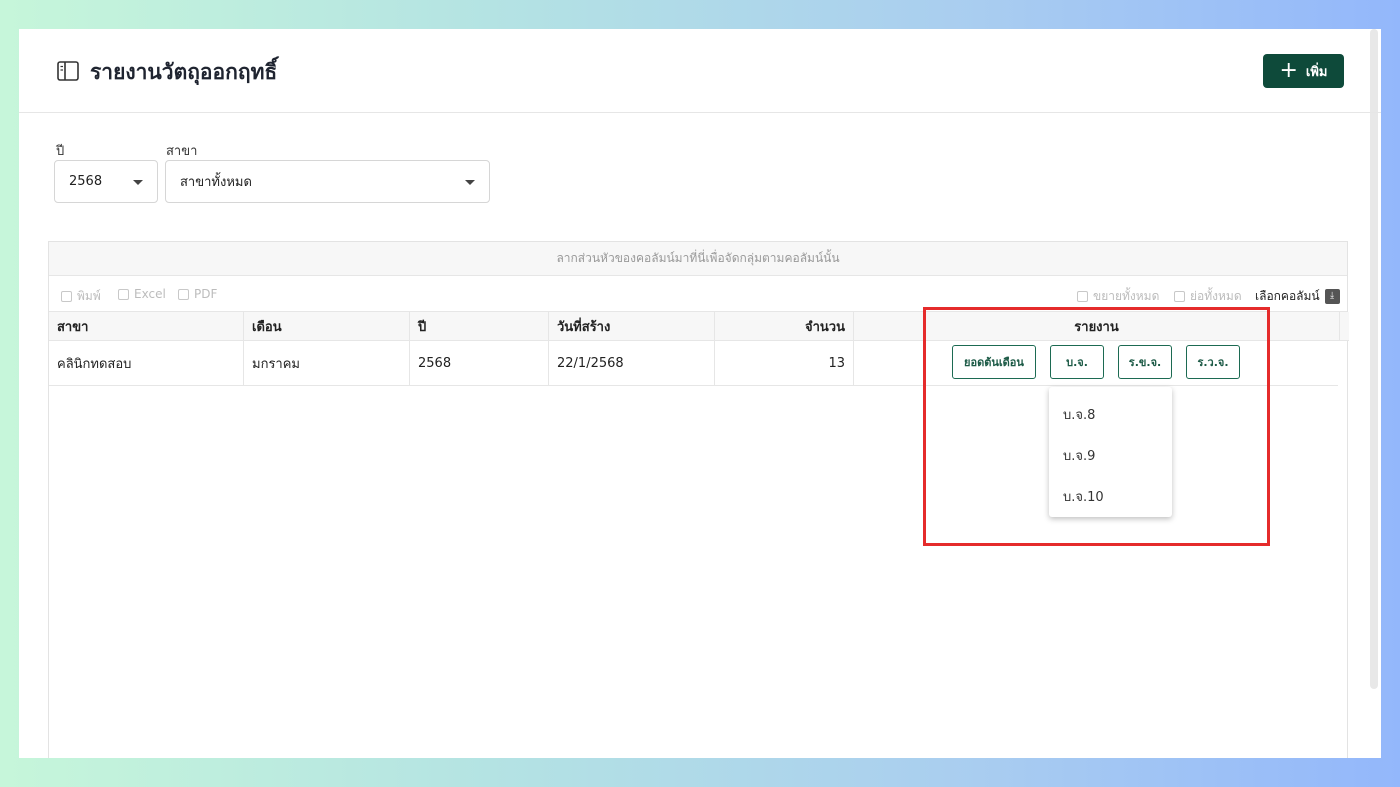 Image resolution: width=1400 pixels, height=787 pixels. What do you see at coordinates (1082, 296) in the screenshot?
I see `expand-icon` at bounding box center [1082, 296].